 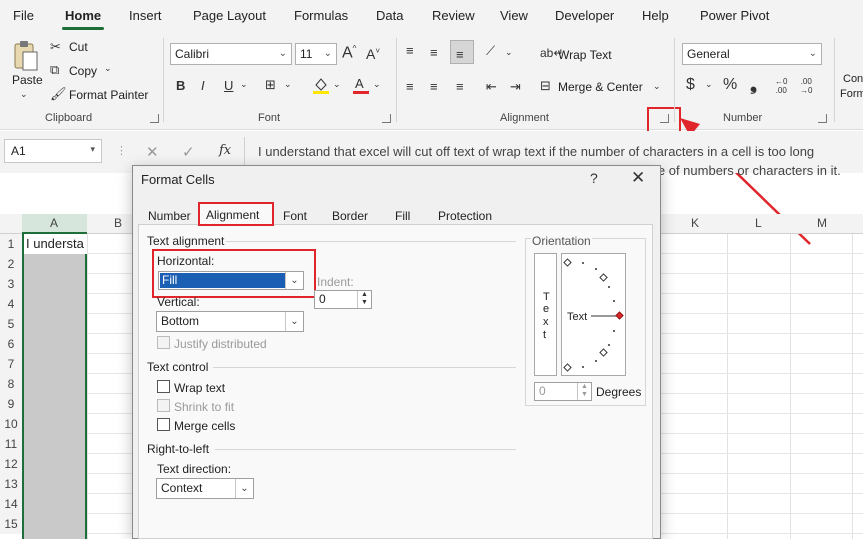 I want to click on conditional-format-label: Con, so click(x=853, y=79).